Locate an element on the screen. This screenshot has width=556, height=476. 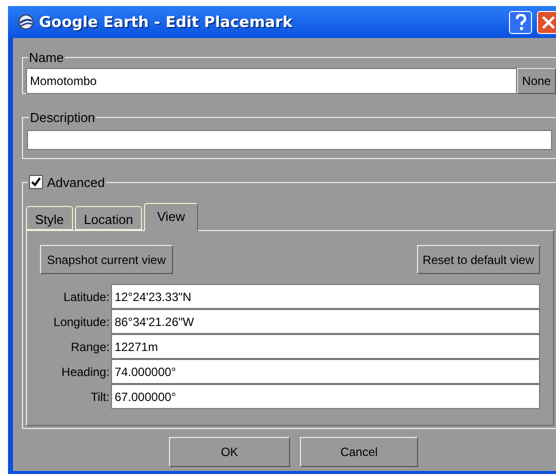
field-label: Heading: is located at coordinates (85, 372).